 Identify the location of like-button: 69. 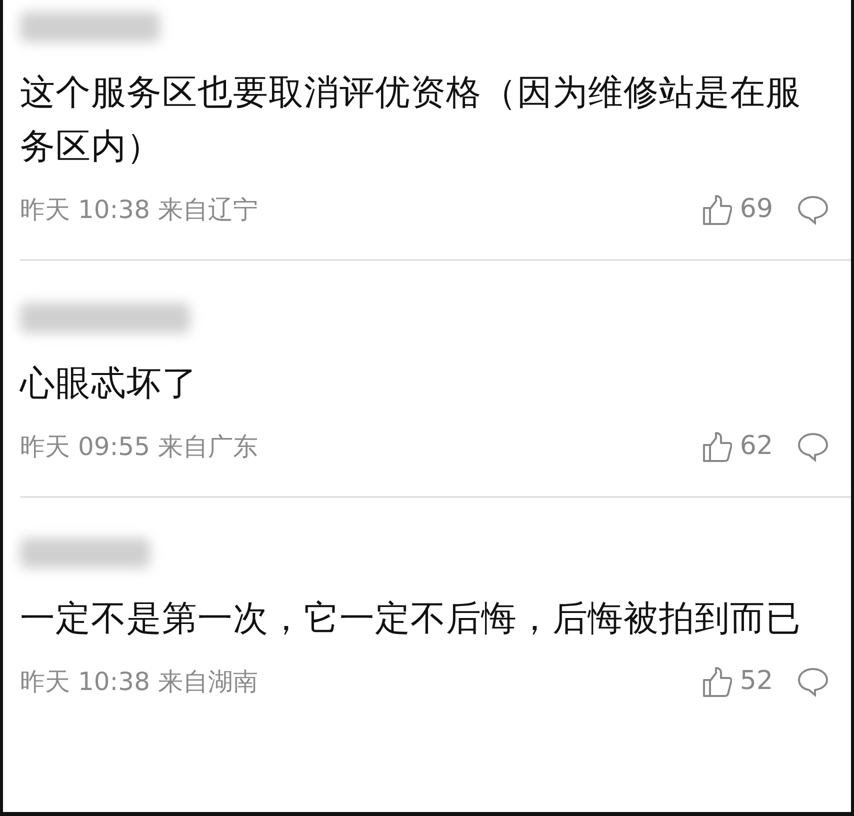
(737, 209).